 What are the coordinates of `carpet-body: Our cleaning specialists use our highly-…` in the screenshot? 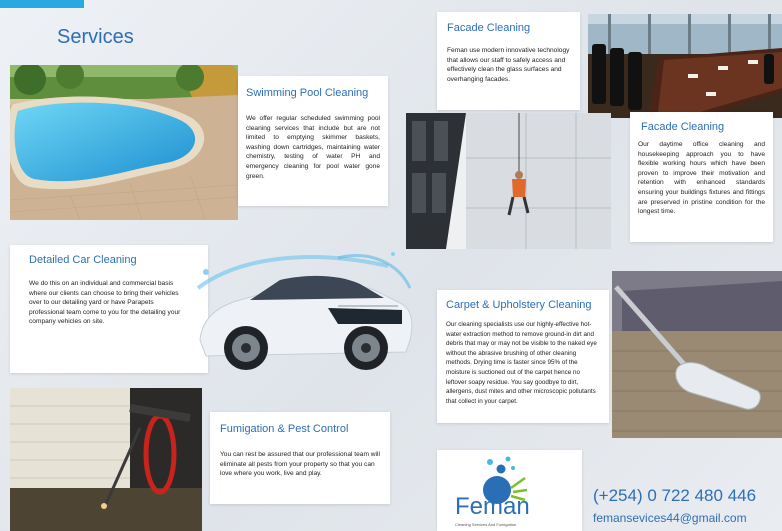 It's located at (521, 363).